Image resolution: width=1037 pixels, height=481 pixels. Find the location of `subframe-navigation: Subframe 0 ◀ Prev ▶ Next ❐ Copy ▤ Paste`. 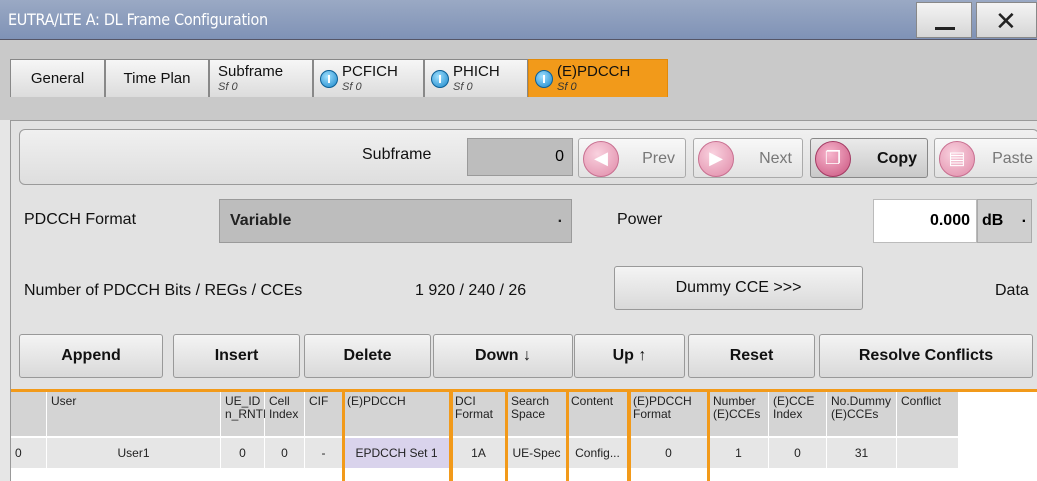

subframe-navigation: Subframe 0 ◀ Prev ▶ Next ❐ Copy ▤ Paste is located at coordinates (528, 157).